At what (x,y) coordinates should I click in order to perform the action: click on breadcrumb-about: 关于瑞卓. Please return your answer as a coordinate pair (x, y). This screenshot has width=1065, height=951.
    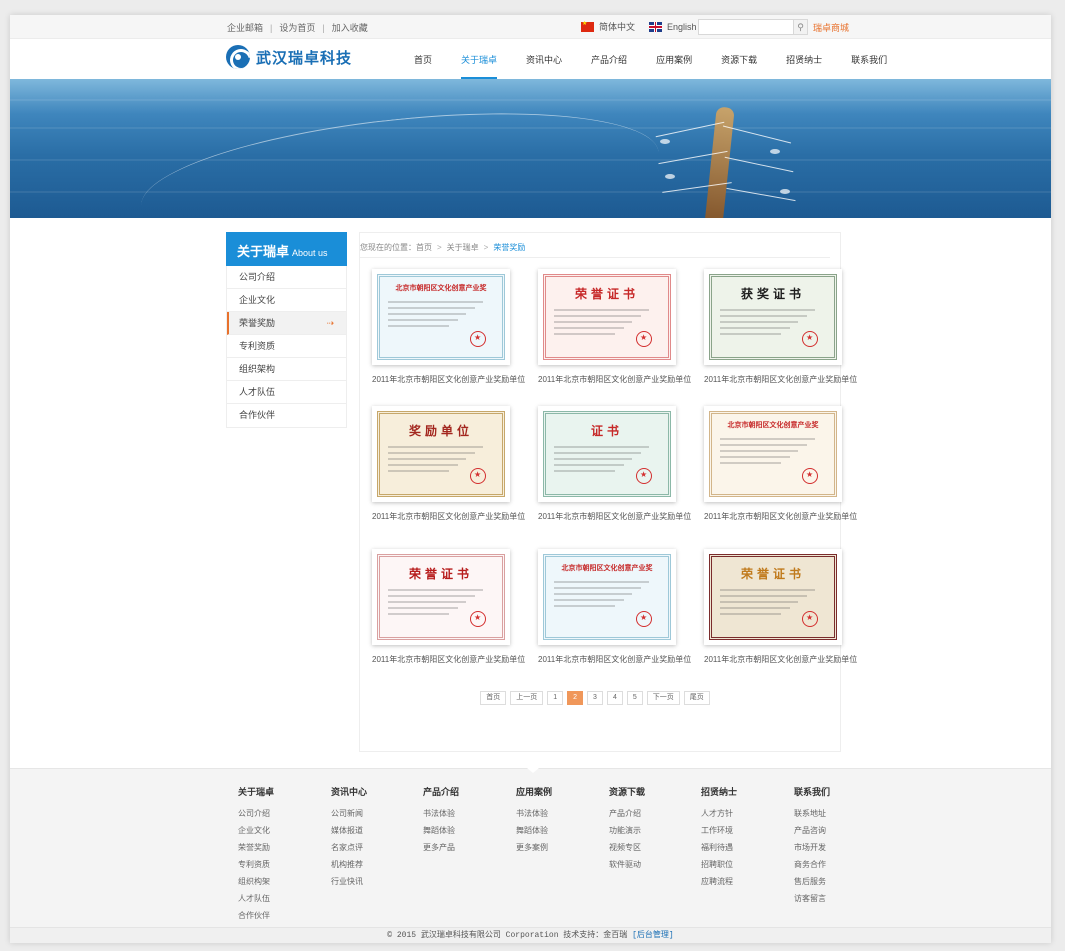
    Looking at the image, I should click on (463, 247).